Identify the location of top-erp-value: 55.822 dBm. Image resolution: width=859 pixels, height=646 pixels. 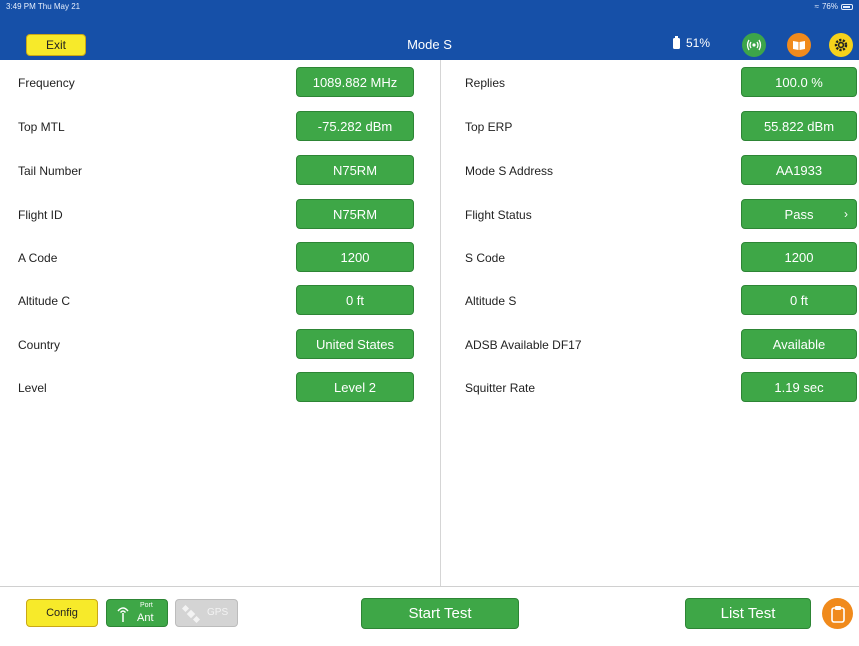
(799, 126).